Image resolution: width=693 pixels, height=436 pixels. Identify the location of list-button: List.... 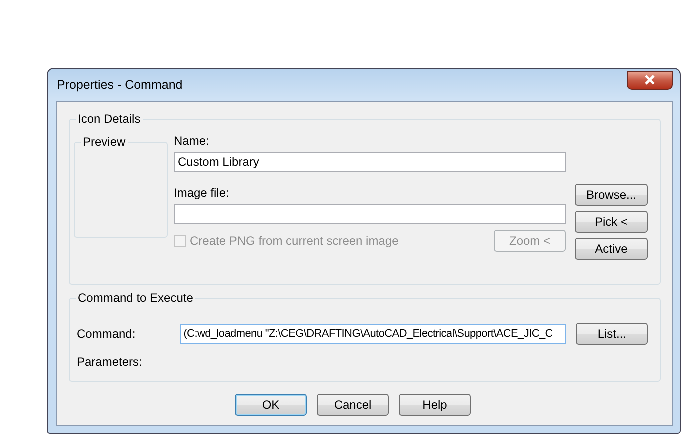
(612, 334).